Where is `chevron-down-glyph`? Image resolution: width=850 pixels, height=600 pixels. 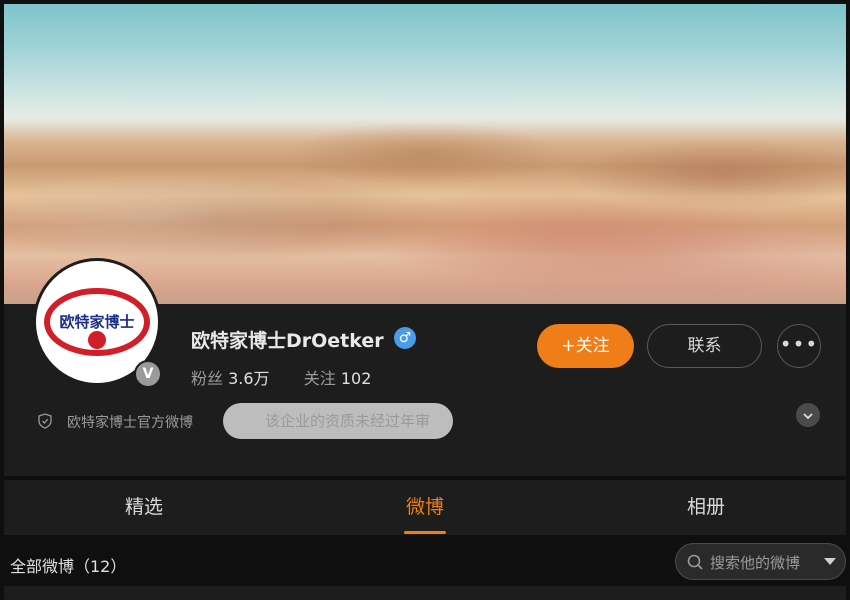
chevron-down-glyph is located at coordinates (808, 415).